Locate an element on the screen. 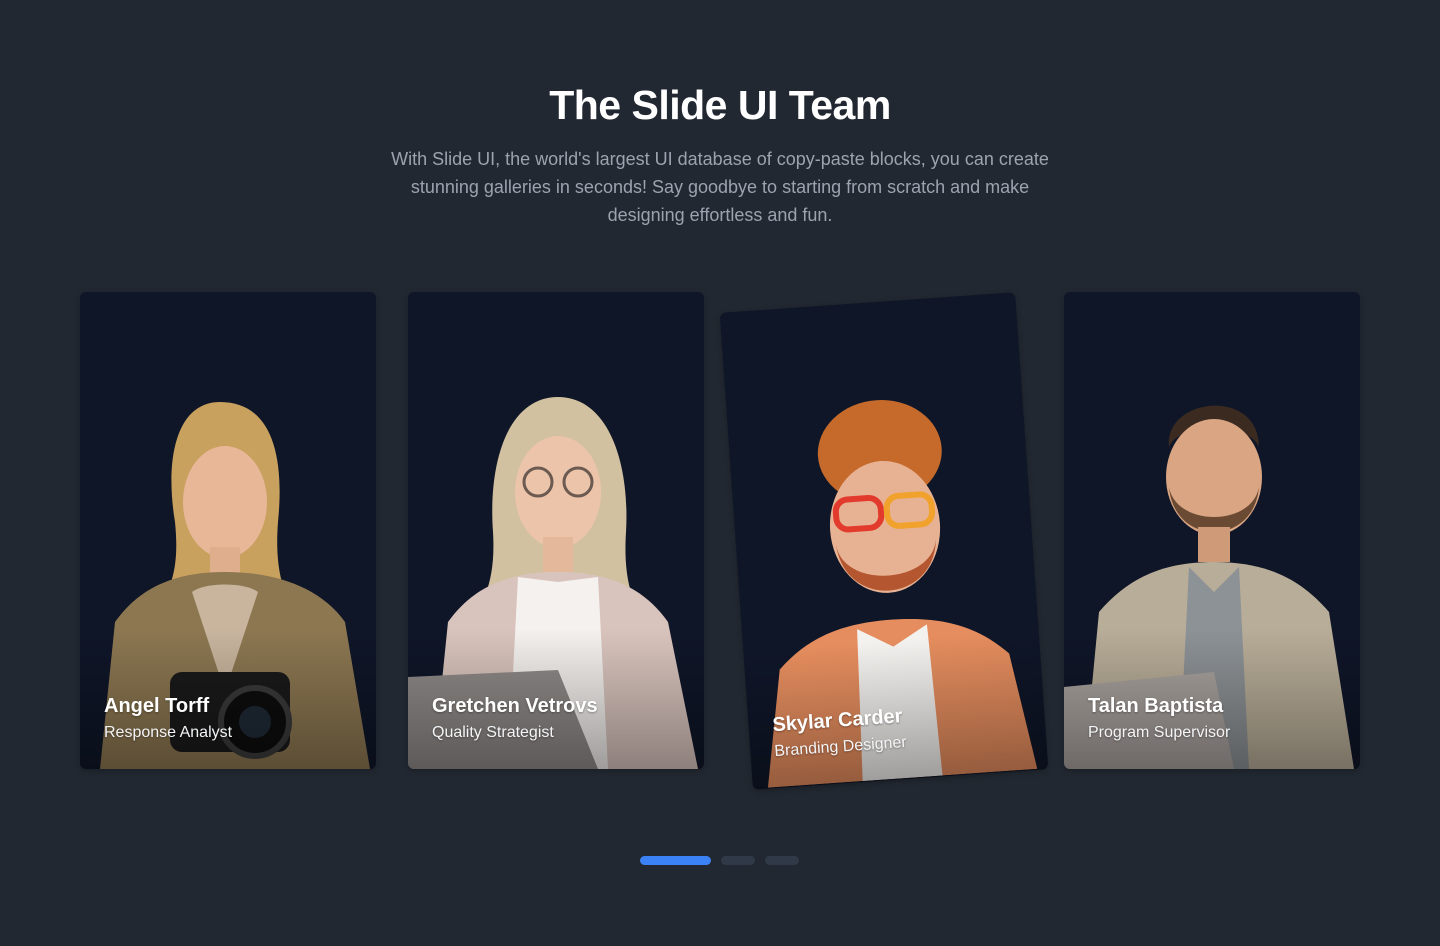  team-card-gretchen-vetrovs: Gretchen Vetrovs Quality Strategist is located at coordinates (556, 530).